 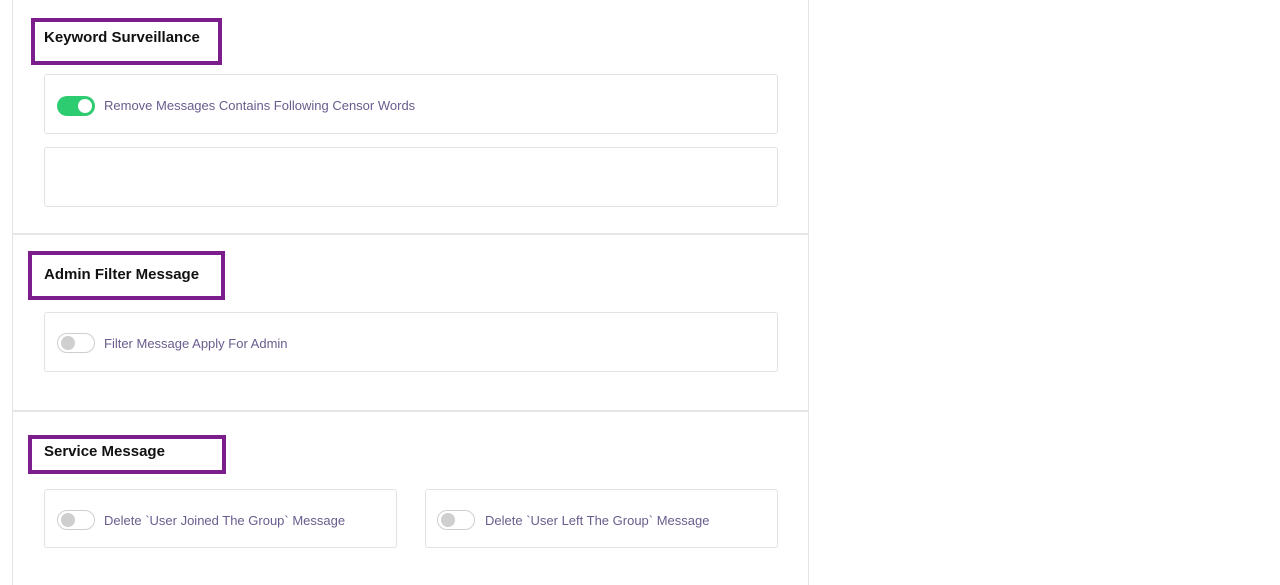 What do you see at coordinates (104, 451) in the screenshot?
I see `service-message-title: Service Message` at bounding box center [104, 451].